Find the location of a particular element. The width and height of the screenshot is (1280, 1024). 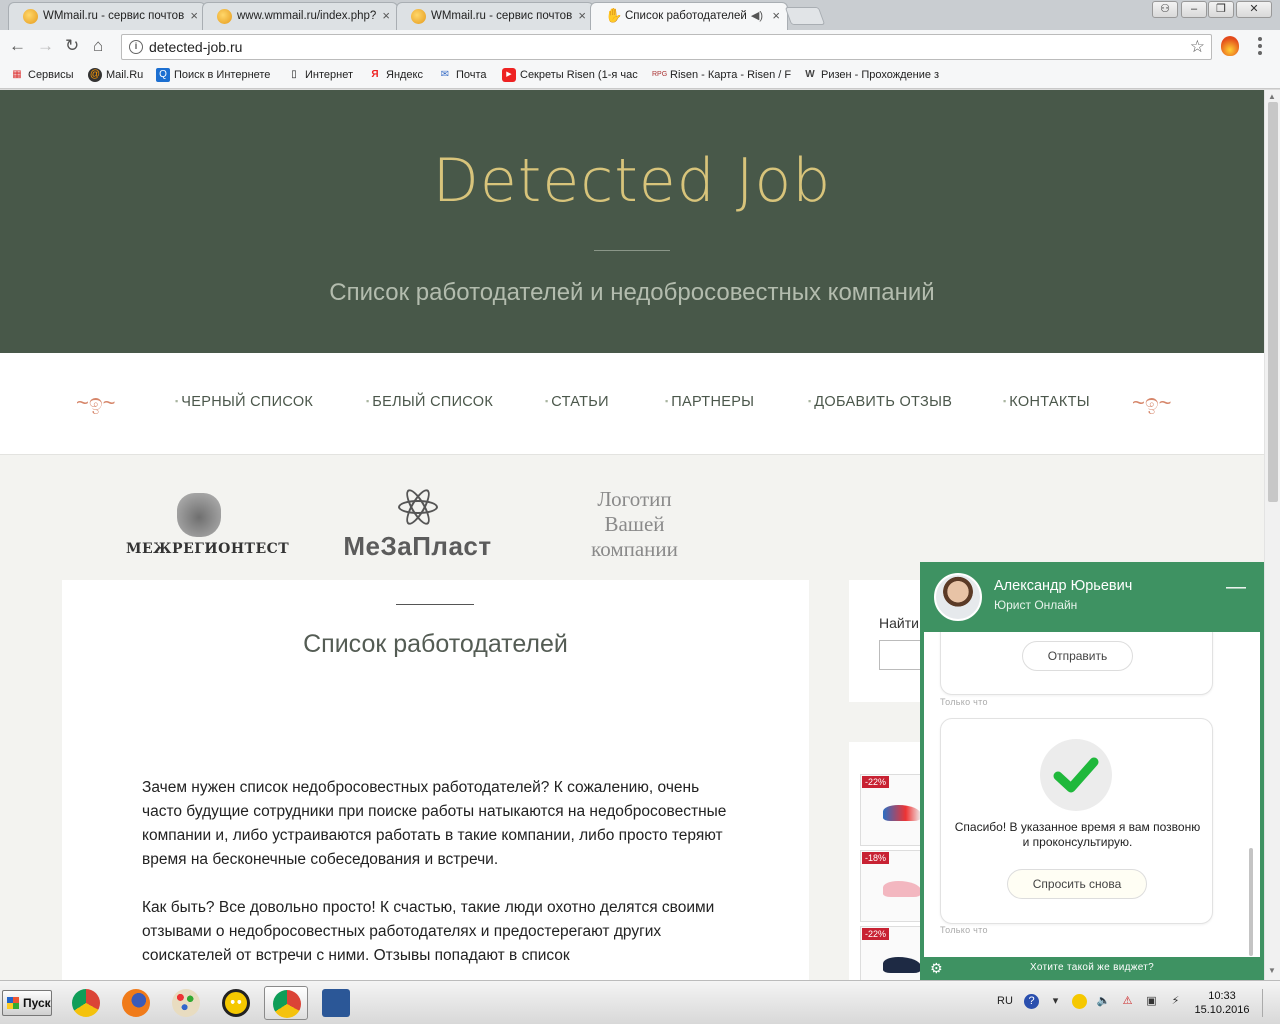

browser-tab-active: ✋ Список работодателей ◀) × is located at coordinates (689, 16).